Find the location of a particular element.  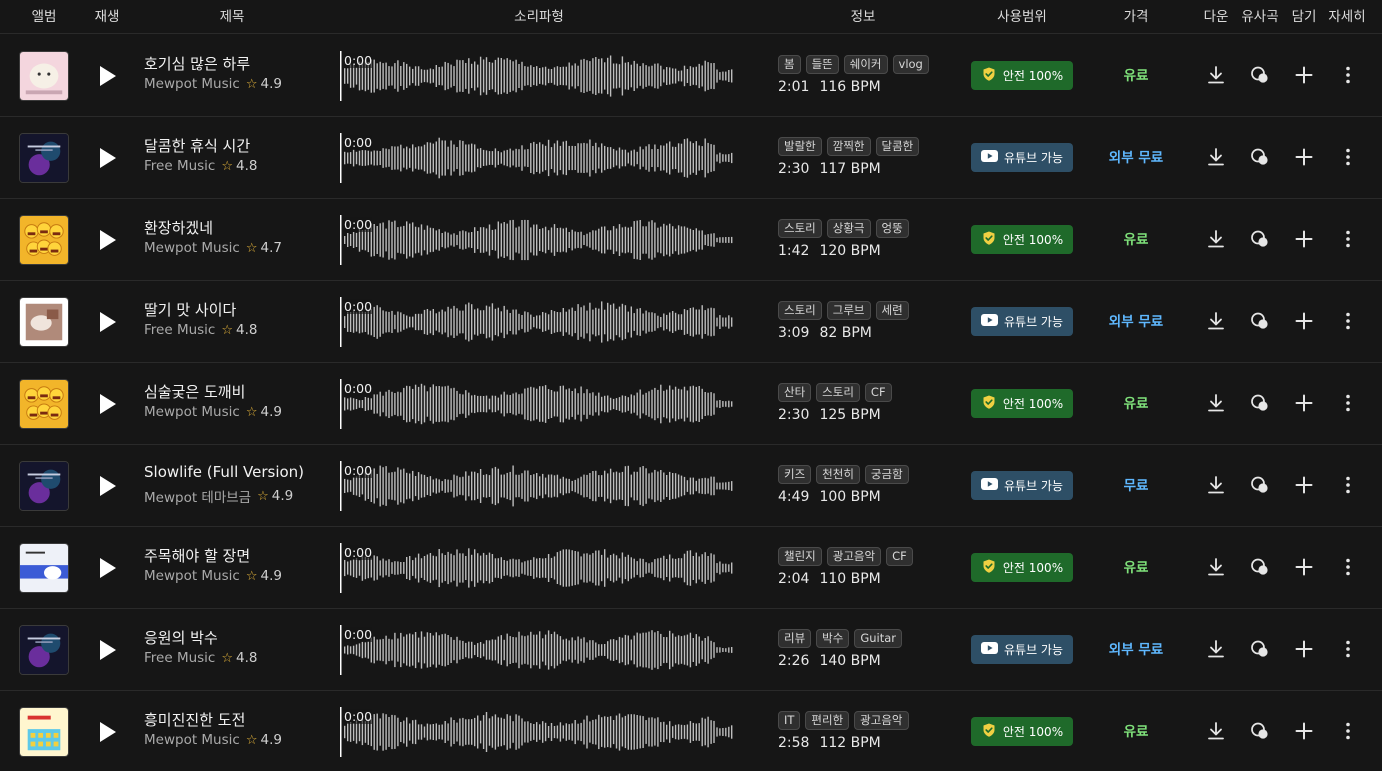

tag-chip: Guitar is located at coordinates (878, 638).